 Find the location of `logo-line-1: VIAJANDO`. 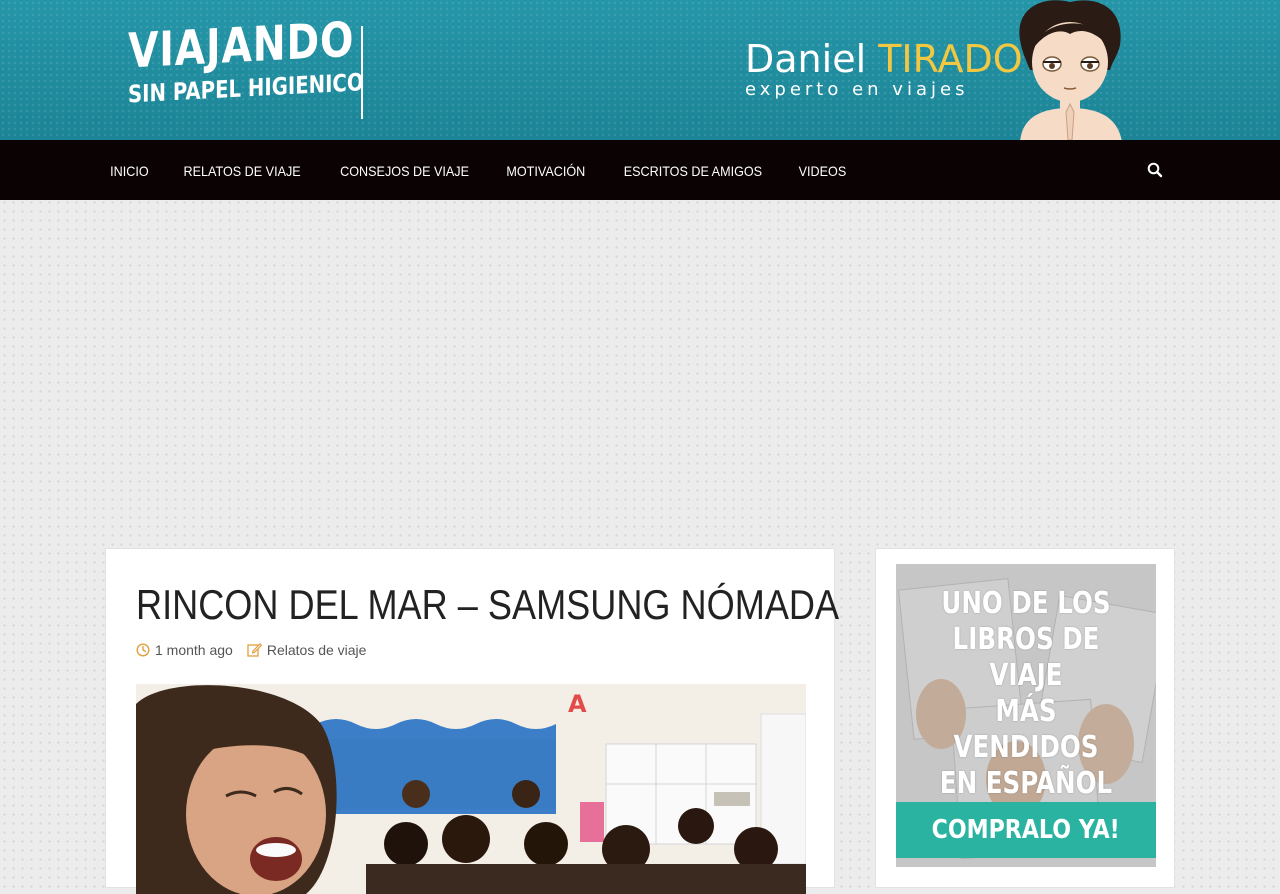

logo-line-1: VIAJANDO is located at coordinates (241, 45).